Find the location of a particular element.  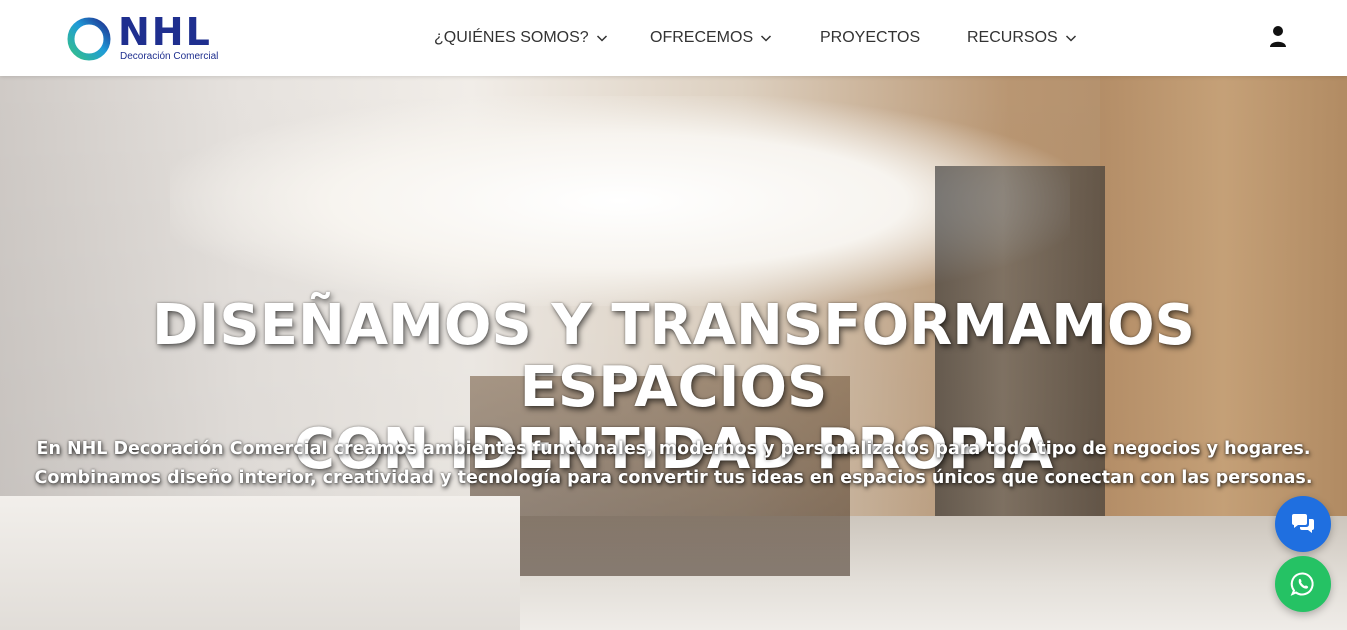

nav-item-proyectos: PROYECTOS is located at coordinates (870, 38).